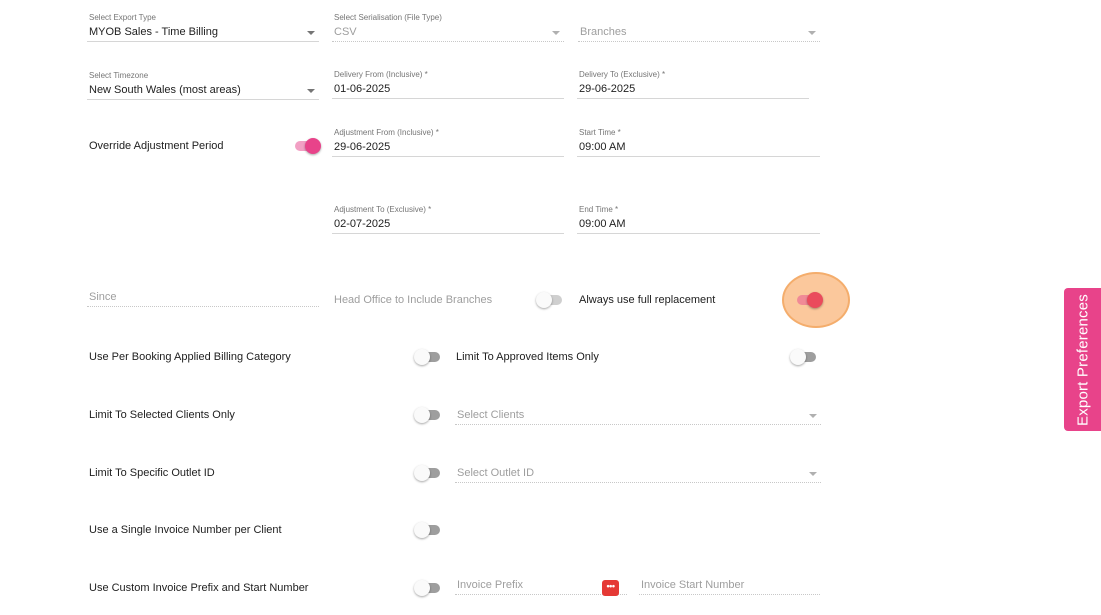 The image size is (1101, 615). I want to click on head-office-toggle, so click(550, 300).